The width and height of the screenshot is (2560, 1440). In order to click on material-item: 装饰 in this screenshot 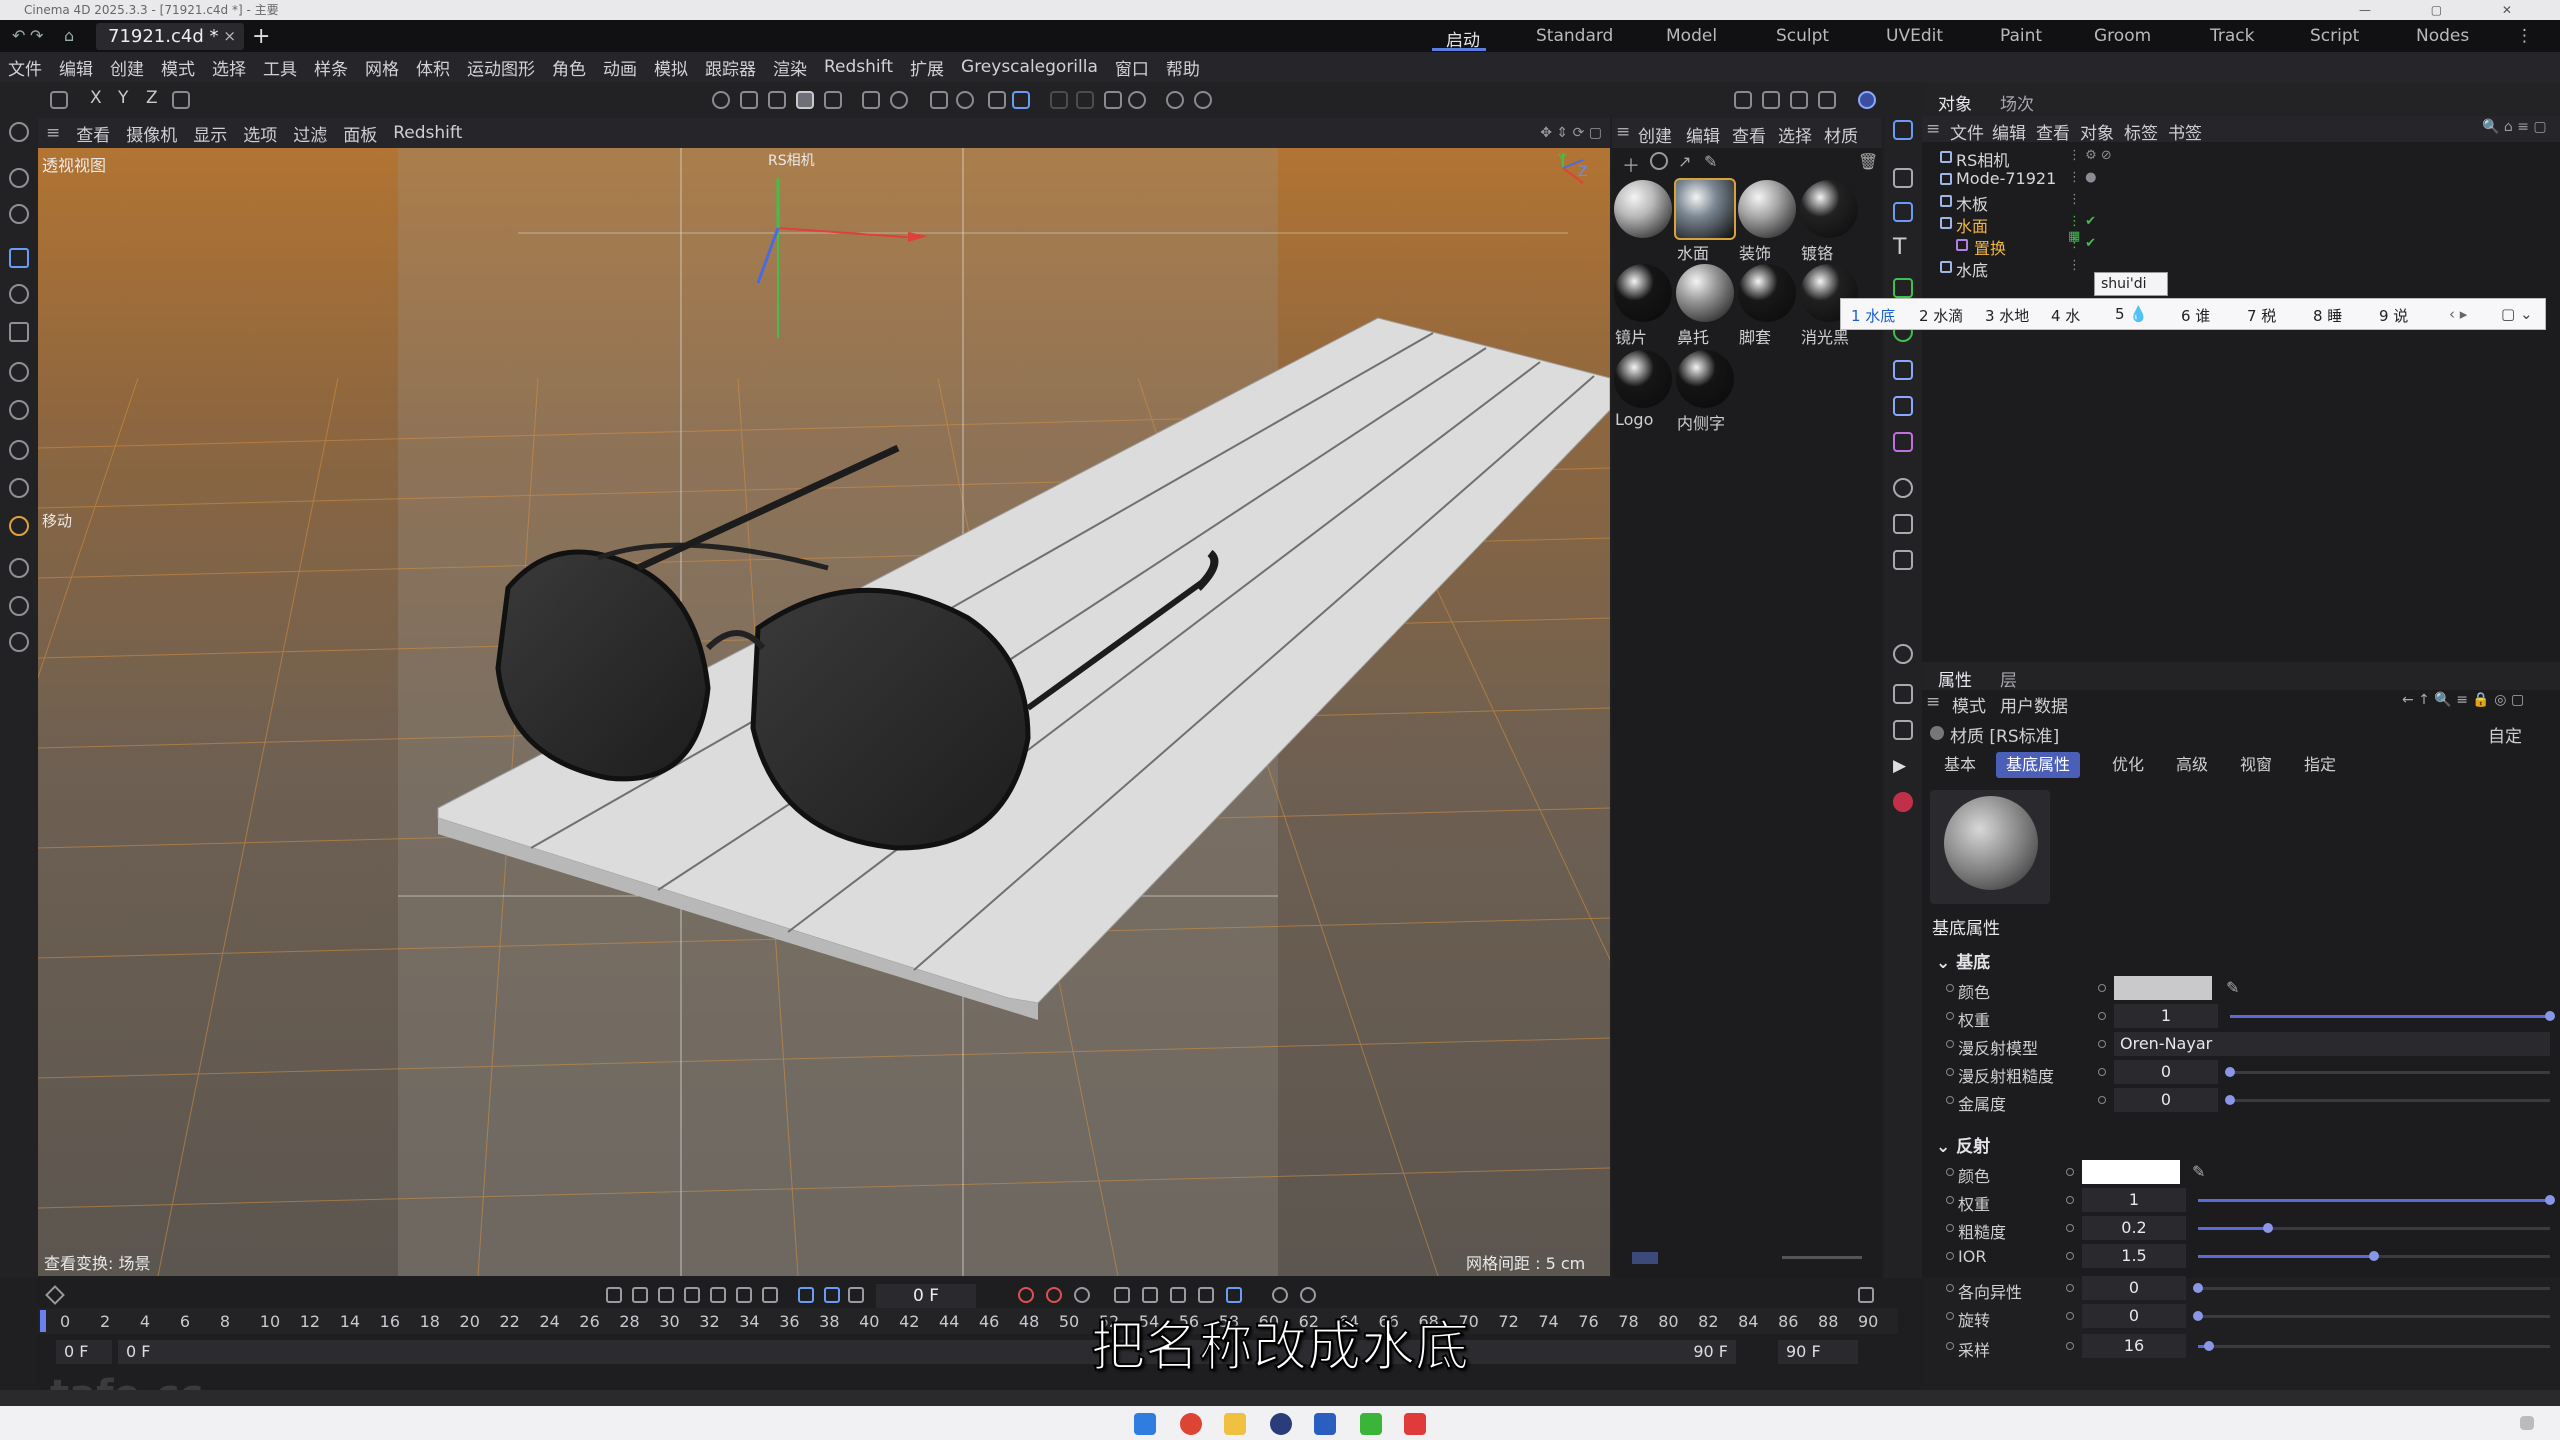, I will do `click(1767, 221)`.